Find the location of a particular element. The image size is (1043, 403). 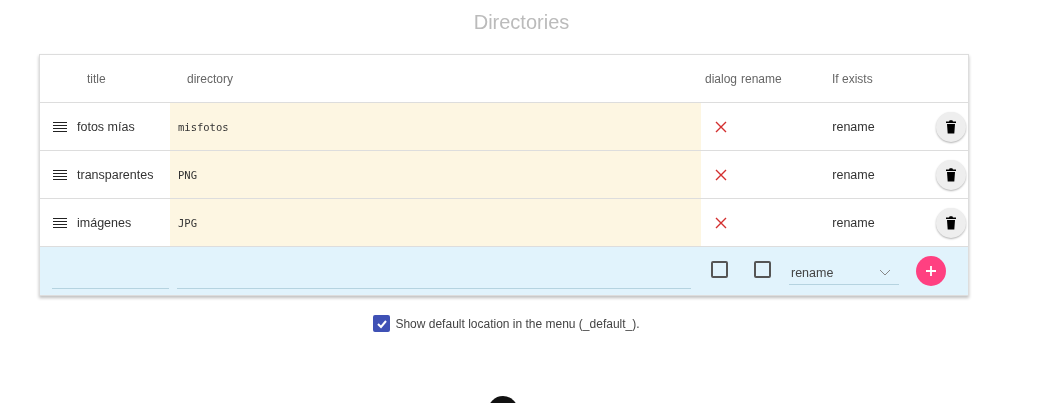

page-title: Directories is located at coordinates (521, 22).